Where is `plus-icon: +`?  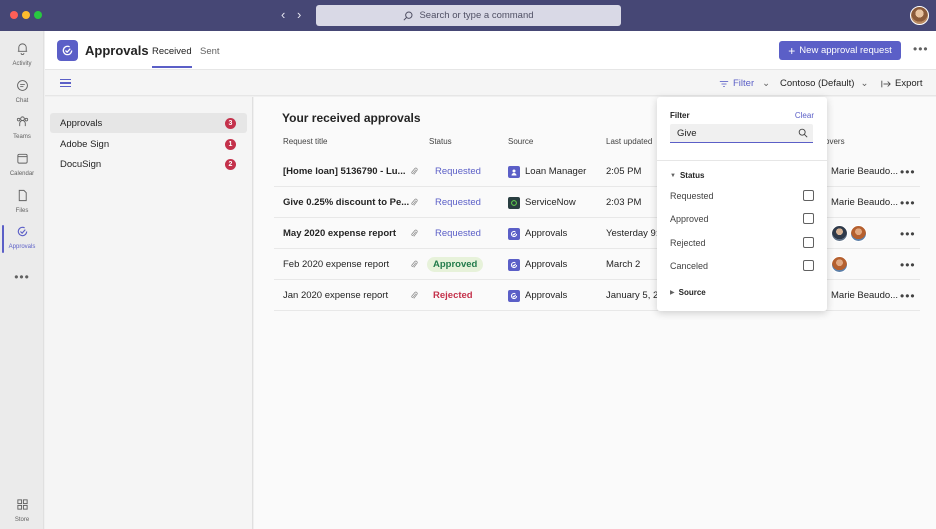
plus-icon: + is located at coordinates (792, 50).